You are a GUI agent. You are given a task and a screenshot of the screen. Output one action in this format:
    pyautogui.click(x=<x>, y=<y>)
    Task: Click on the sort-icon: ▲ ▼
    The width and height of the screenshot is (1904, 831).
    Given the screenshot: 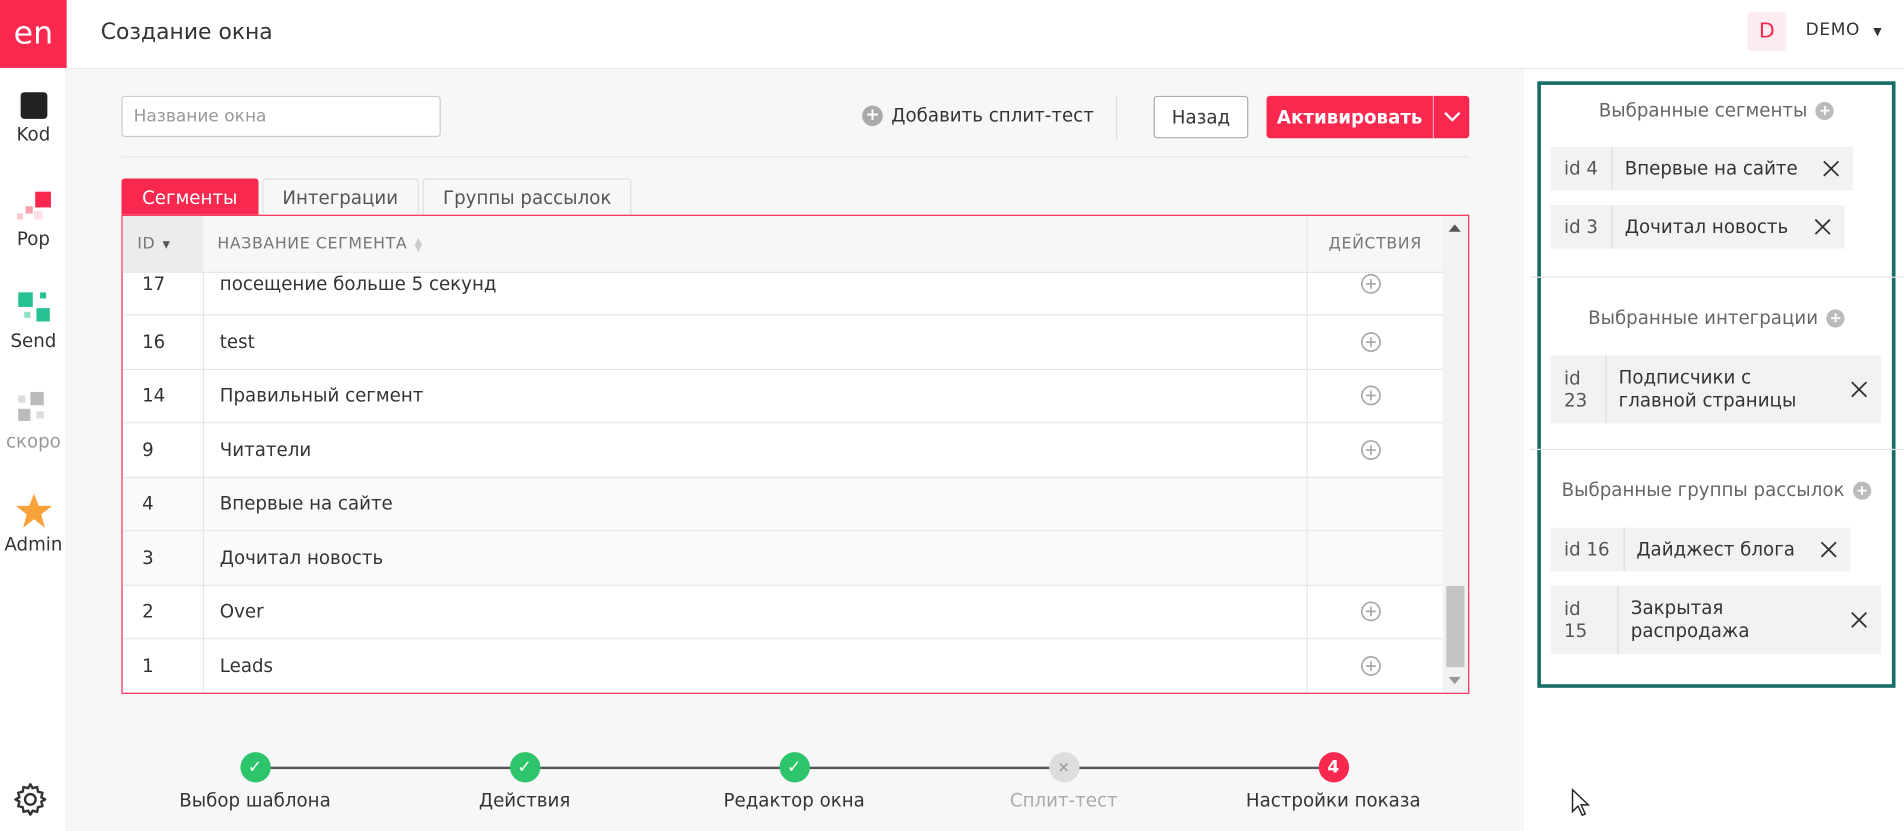 What is the action you would take?
    pyautogui.click(x=418, y=243)
    